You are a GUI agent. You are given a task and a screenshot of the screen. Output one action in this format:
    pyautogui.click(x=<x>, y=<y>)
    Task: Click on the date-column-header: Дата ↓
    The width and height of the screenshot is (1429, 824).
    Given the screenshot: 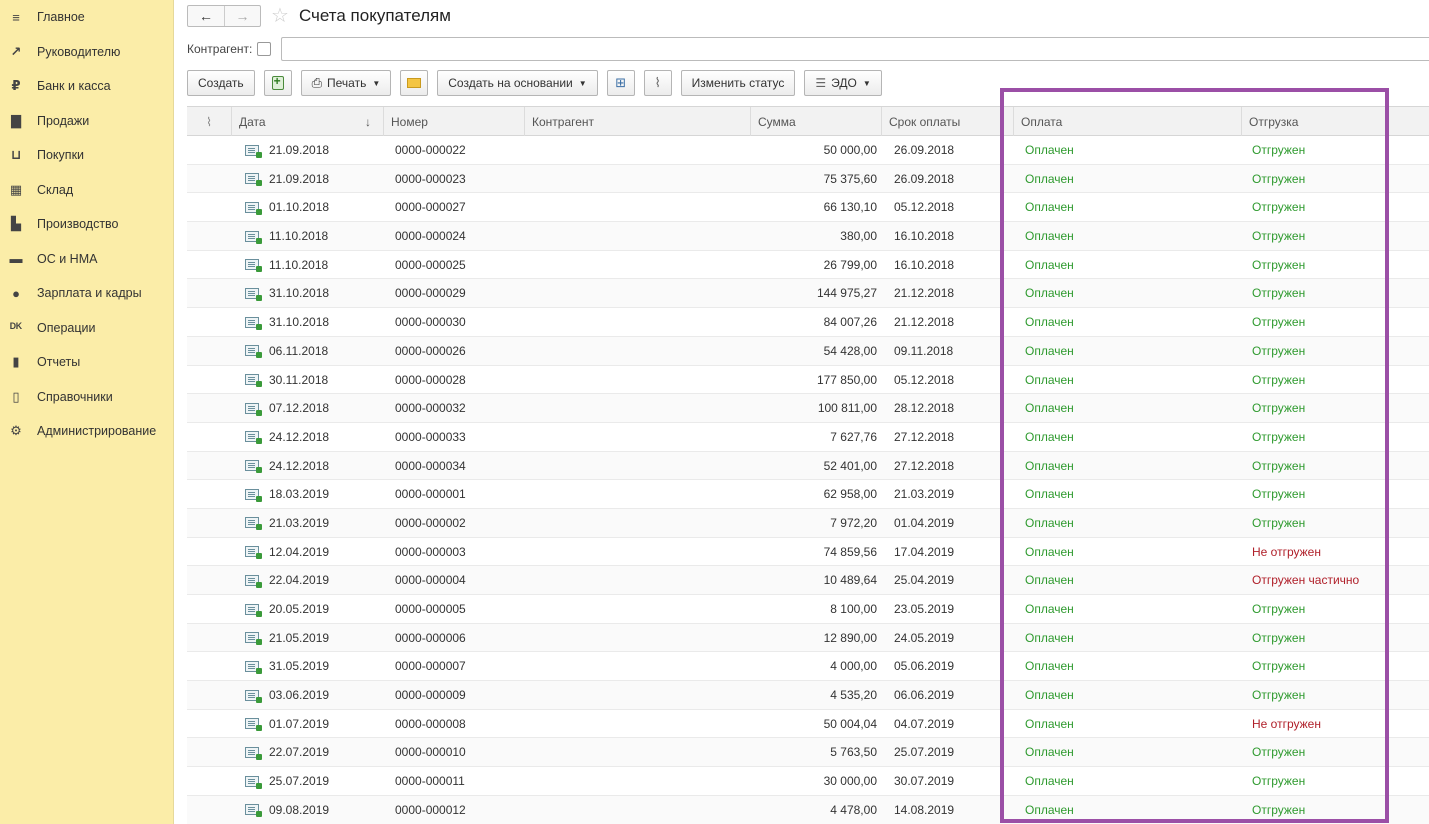 What is the action you would take?
    pyautogui.click(x=307, y=121)
    